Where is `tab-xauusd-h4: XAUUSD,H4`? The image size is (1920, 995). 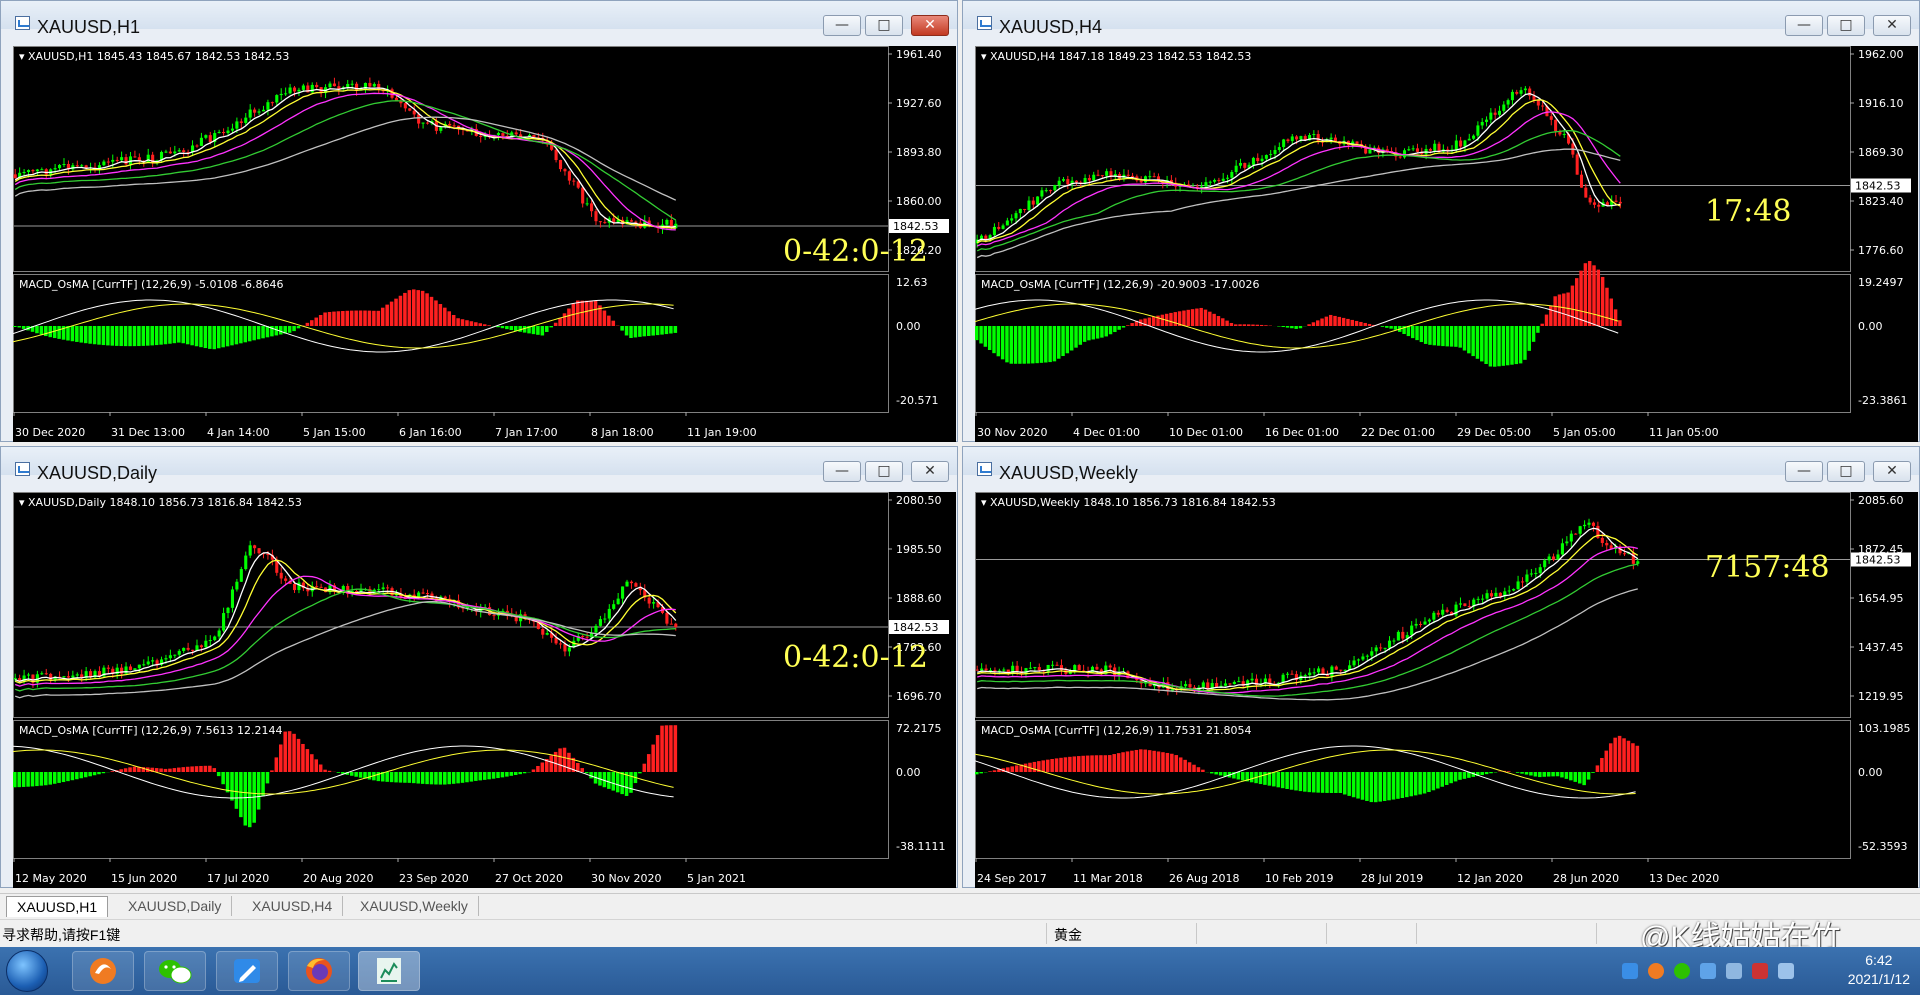
tab-xauusd-h4: XAUUSD,H4 is located at coordinates (293, 906).